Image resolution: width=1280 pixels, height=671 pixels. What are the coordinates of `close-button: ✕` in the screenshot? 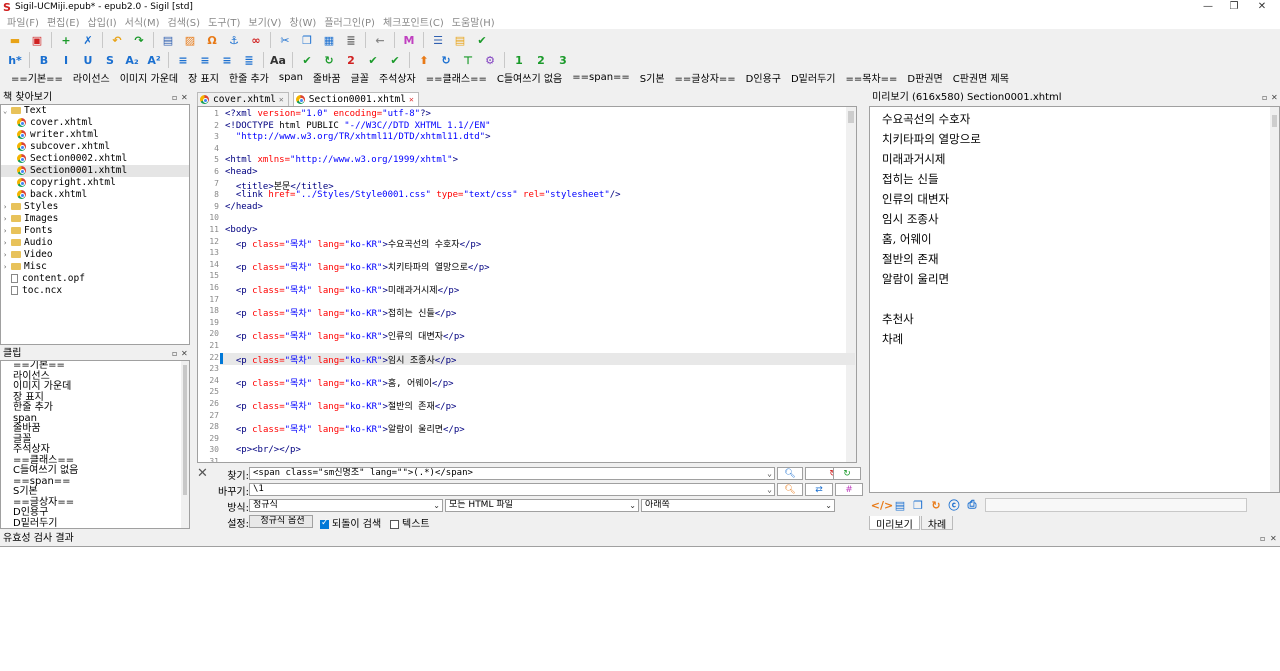 It's located at (1262, 7).